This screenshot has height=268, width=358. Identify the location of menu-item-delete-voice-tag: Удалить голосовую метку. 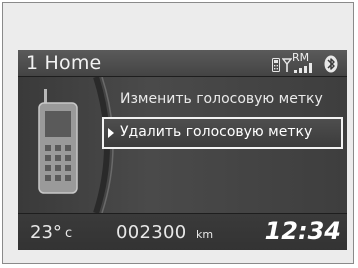
(222, 133).